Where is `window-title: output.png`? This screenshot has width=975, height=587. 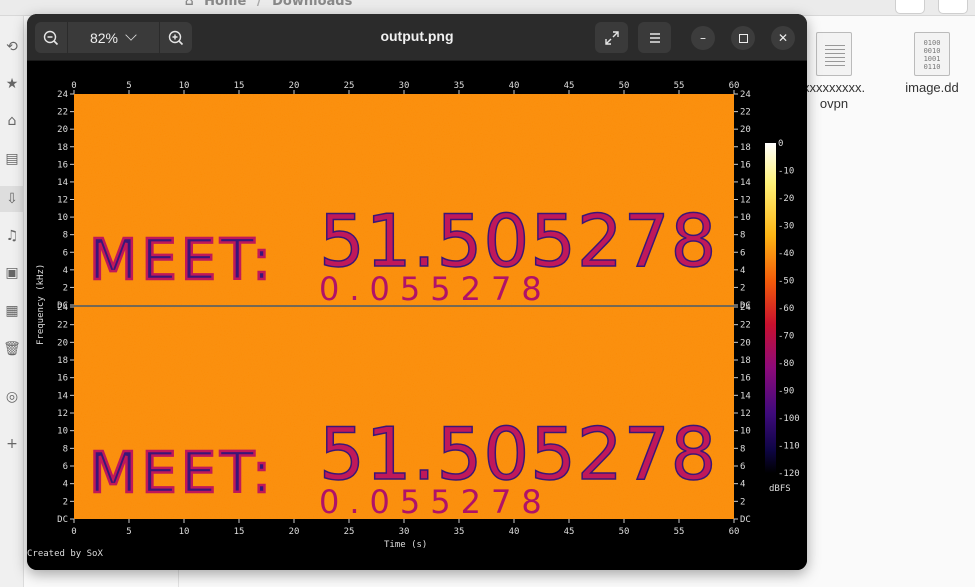 window-title: output.png is located at coordinates (417, 36).